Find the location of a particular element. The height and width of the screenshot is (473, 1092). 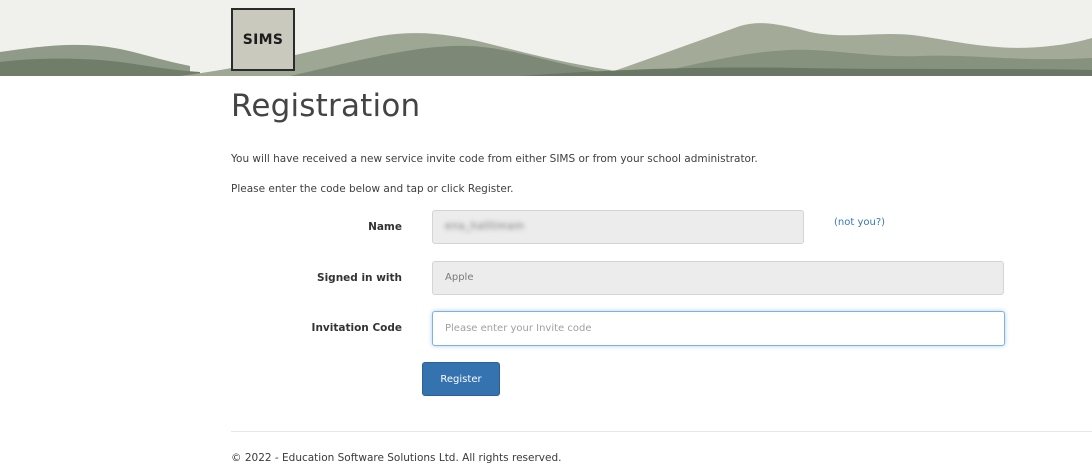

signed-in-with-field: Apple is located at coordinates (718, 278).